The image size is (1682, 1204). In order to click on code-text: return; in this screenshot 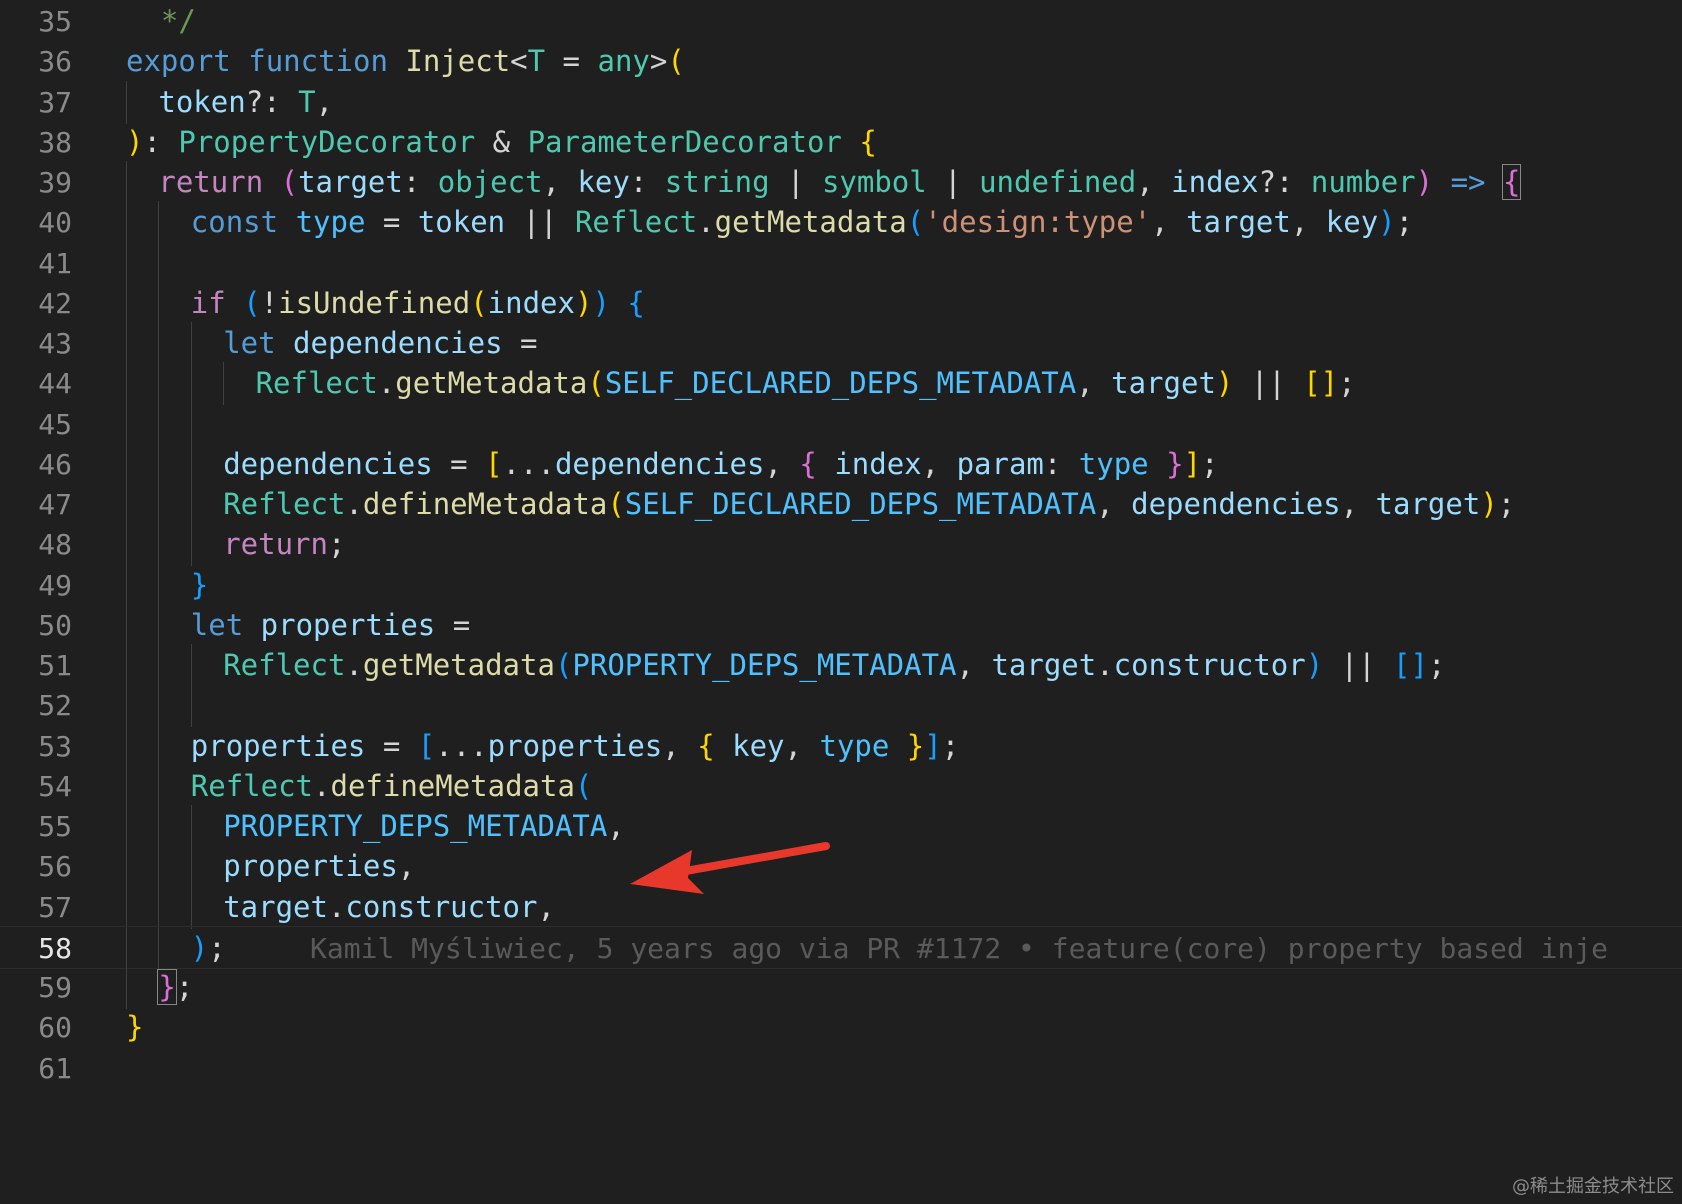, I will do `click(284, 544)`.